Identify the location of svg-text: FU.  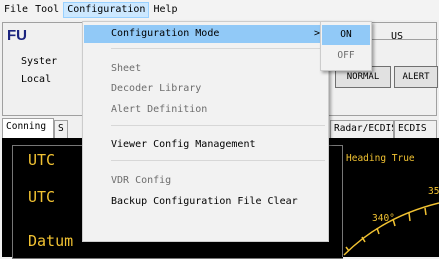
(17, 35).